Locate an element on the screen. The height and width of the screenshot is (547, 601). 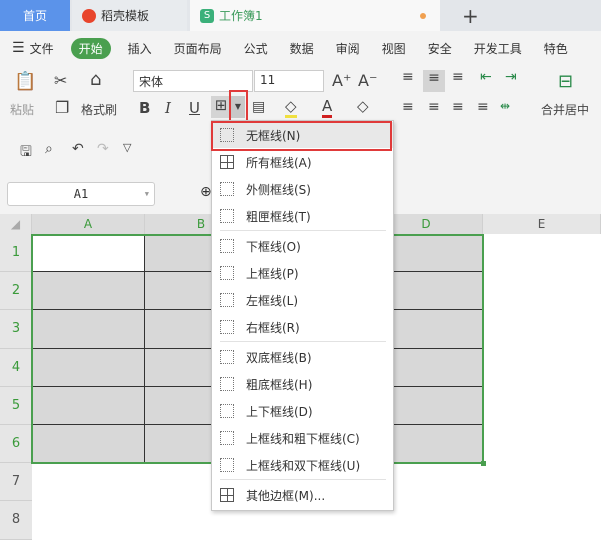
redo-icon: ↷ is located at coordinates (103, 149).